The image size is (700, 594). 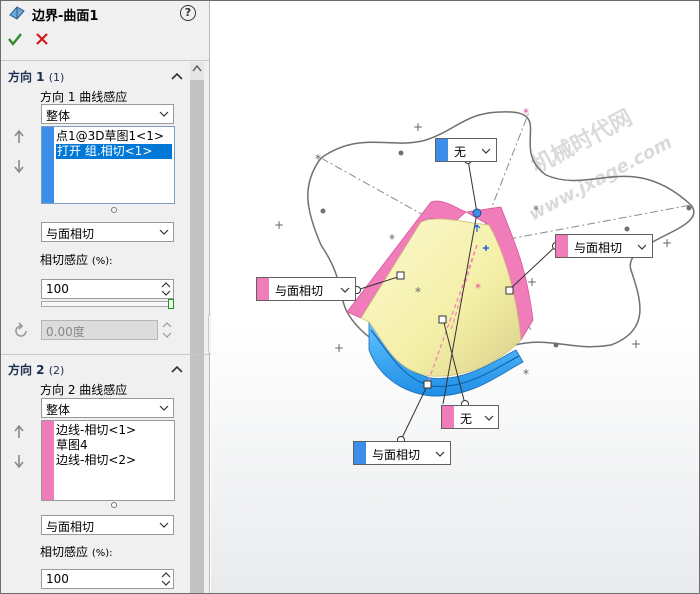 What do you see at coordinates (48, 460) in the screenshot?
I see `dir2-color-stripe` at bounding box center [48, 460].